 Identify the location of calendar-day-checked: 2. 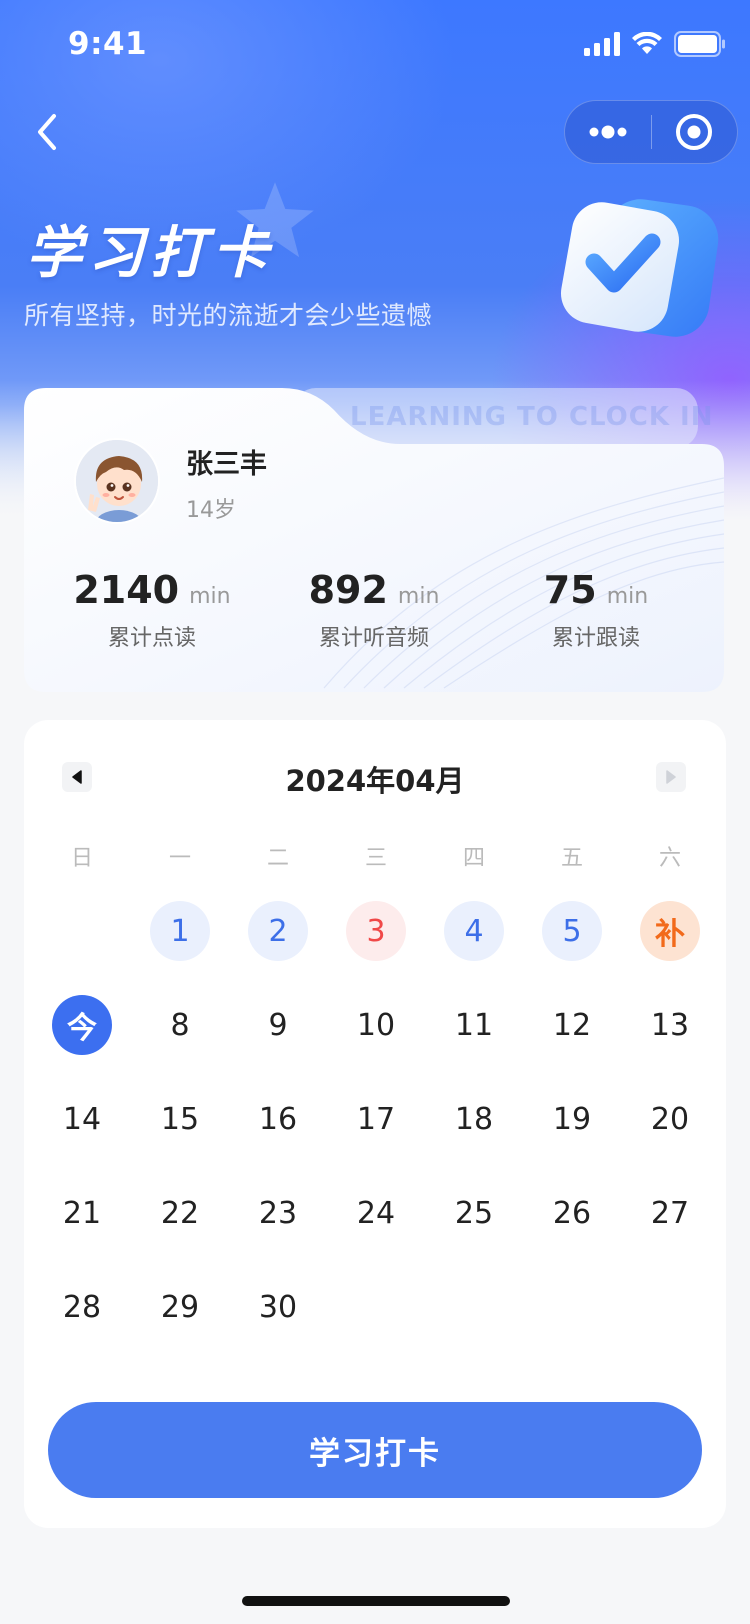
(278, 931).